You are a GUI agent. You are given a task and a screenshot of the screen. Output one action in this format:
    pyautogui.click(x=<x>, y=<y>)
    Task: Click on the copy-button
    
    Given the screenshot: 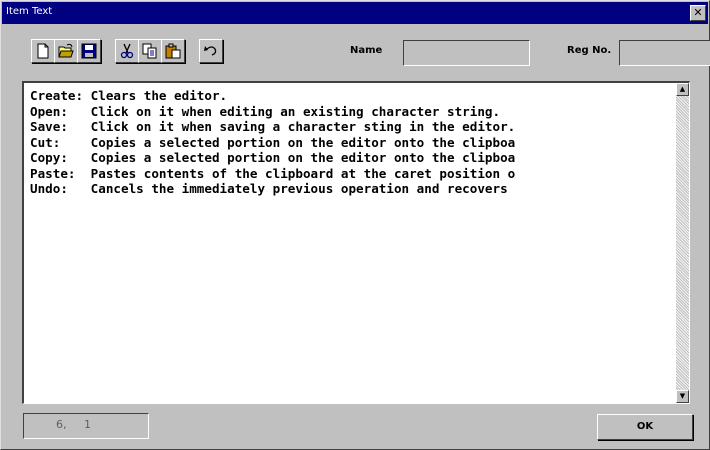 What is the action you would take?
    pyautogui.click(x=150, y=51)
    